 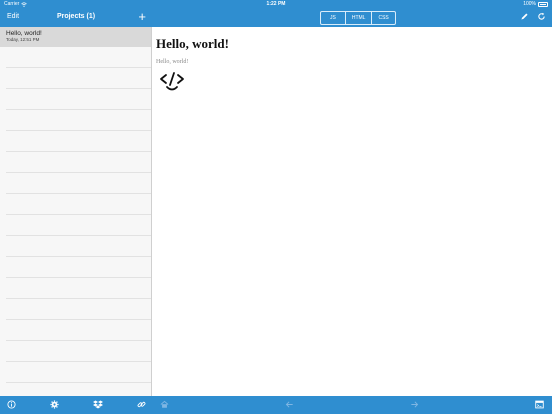 I want to click on battery-indicator: 100%, so click(x=535, y=4).